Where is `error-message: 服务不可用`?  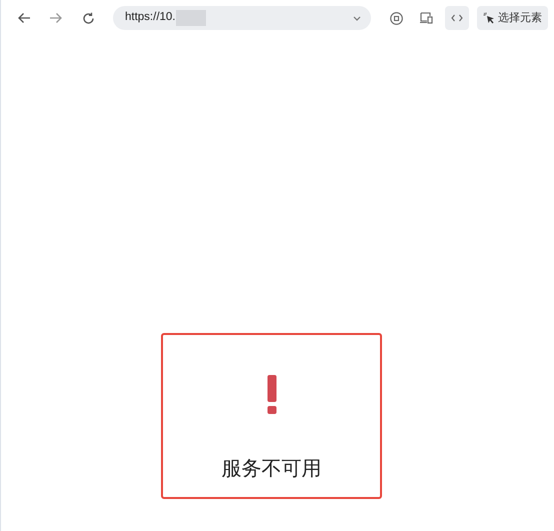
error-message: 服务不可用 is located at coordinates (272, 468).